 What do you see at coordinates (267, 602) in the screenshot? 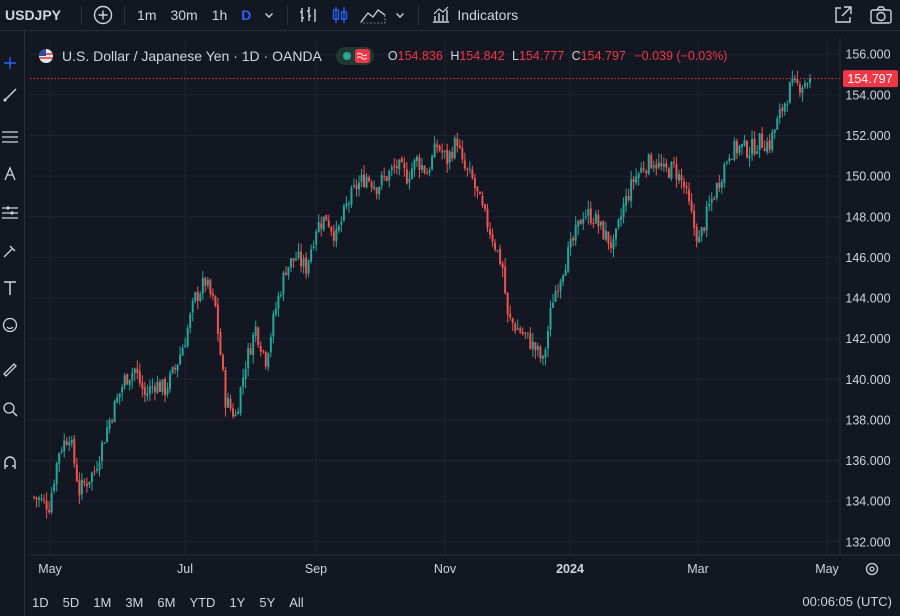
I see `range-5y: 5Y` at bounding box center [267, 602].